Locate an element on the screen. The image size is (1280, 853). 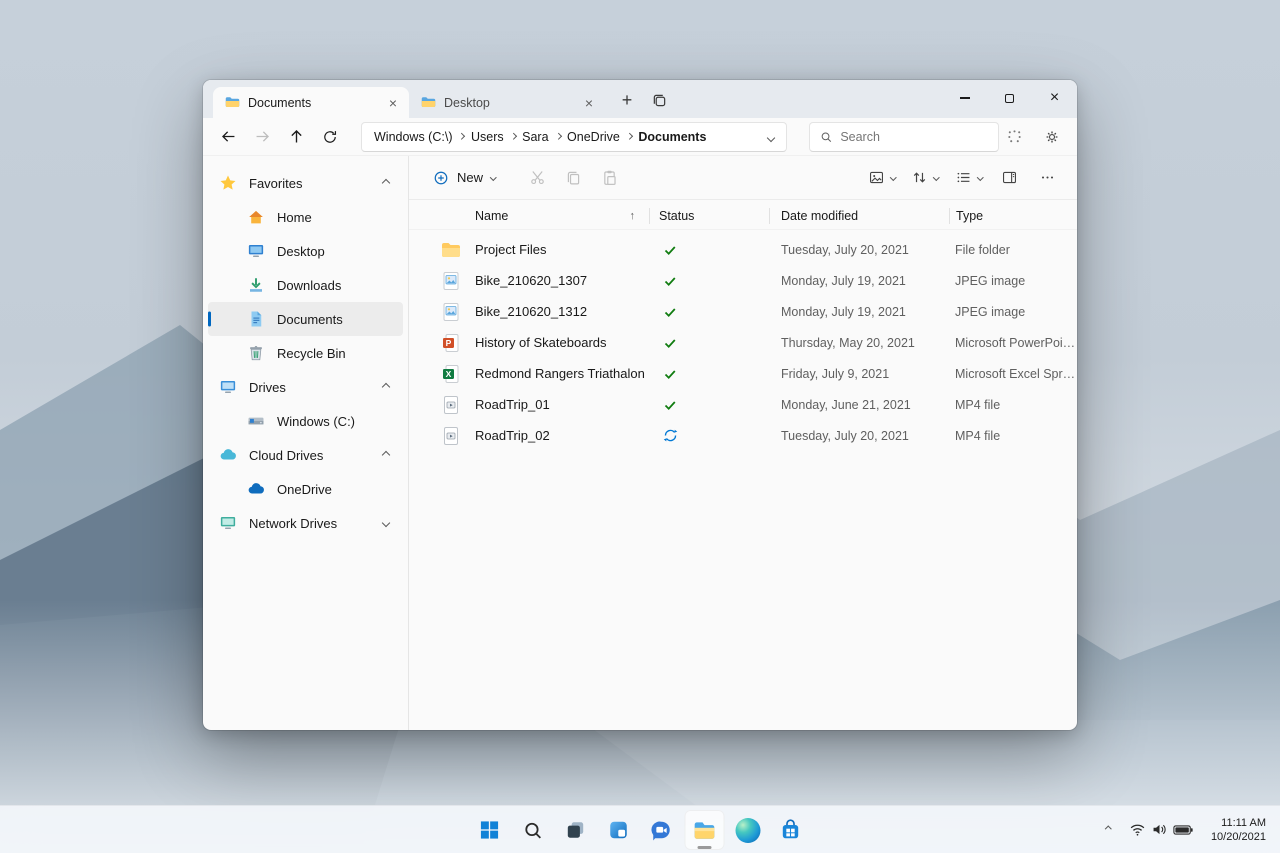
column-header-status: Status is located at coordinates (709, 215).